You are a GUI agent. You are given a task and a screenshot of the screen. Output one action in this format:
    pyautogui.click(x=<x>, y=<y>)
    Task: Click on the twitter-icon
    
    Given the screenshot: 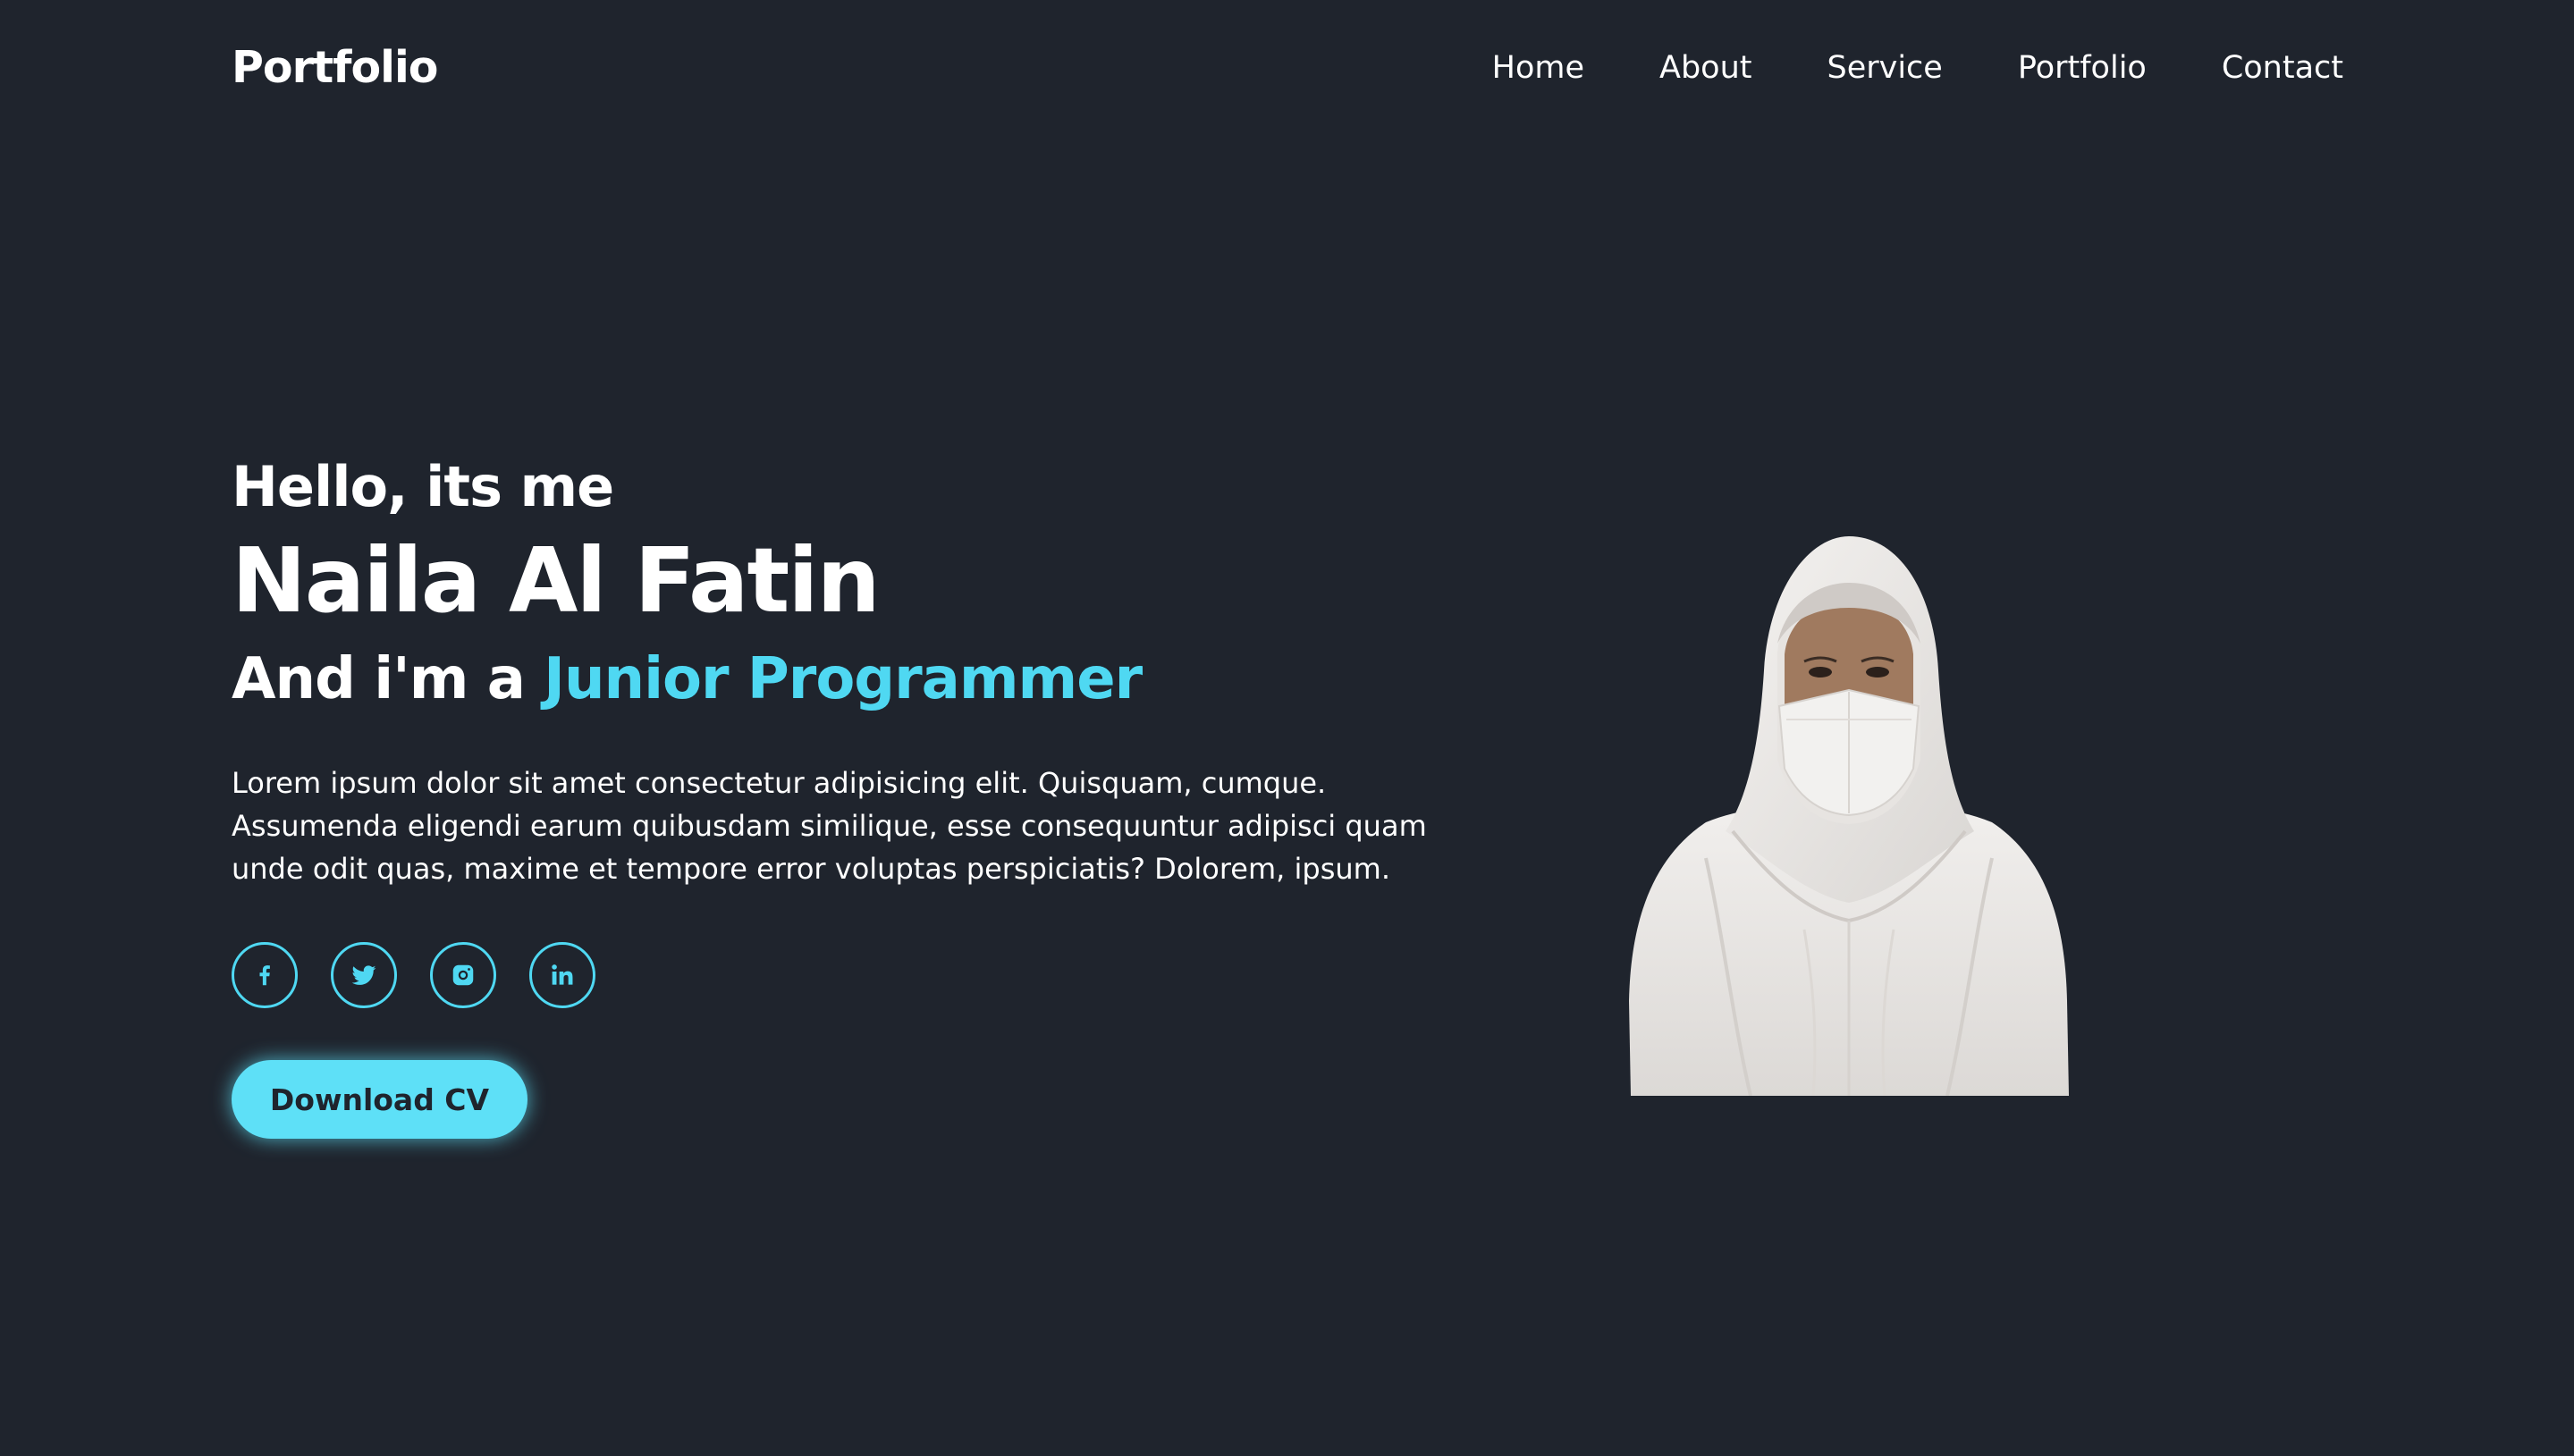 What is the action you would take?
    pyautogui.click(x=363, y=975)
    